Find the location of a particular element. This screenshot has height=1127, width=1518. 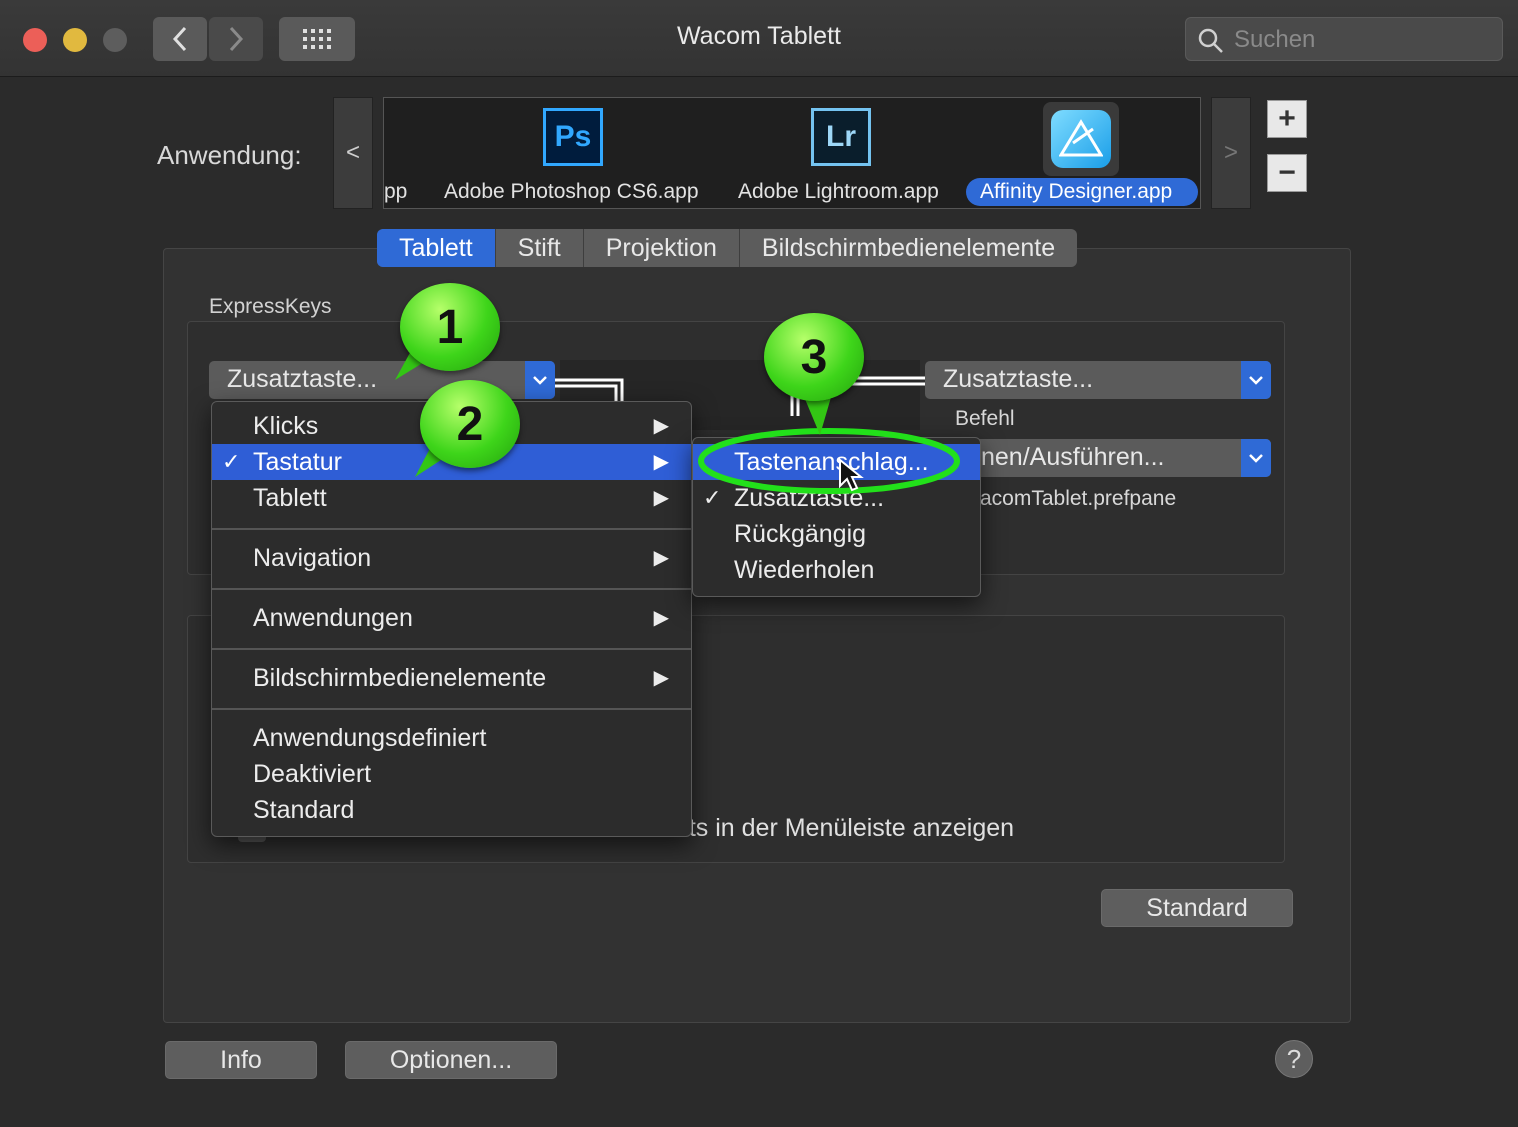

callout-badge-1: 1 is located at coordinates (450, 327).